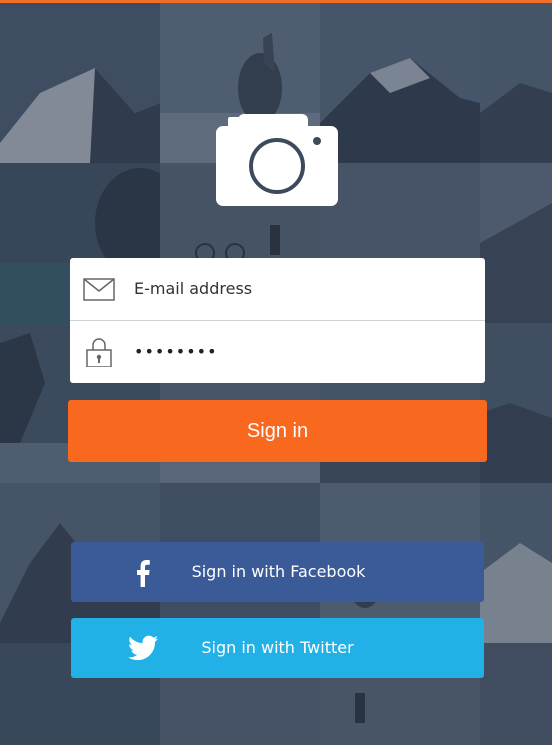 The height and width of the screenshot is (745, 552). Describe the element at coordinates (176, 352) in the screenshot. I see `password-input: ••••••••` at that location.